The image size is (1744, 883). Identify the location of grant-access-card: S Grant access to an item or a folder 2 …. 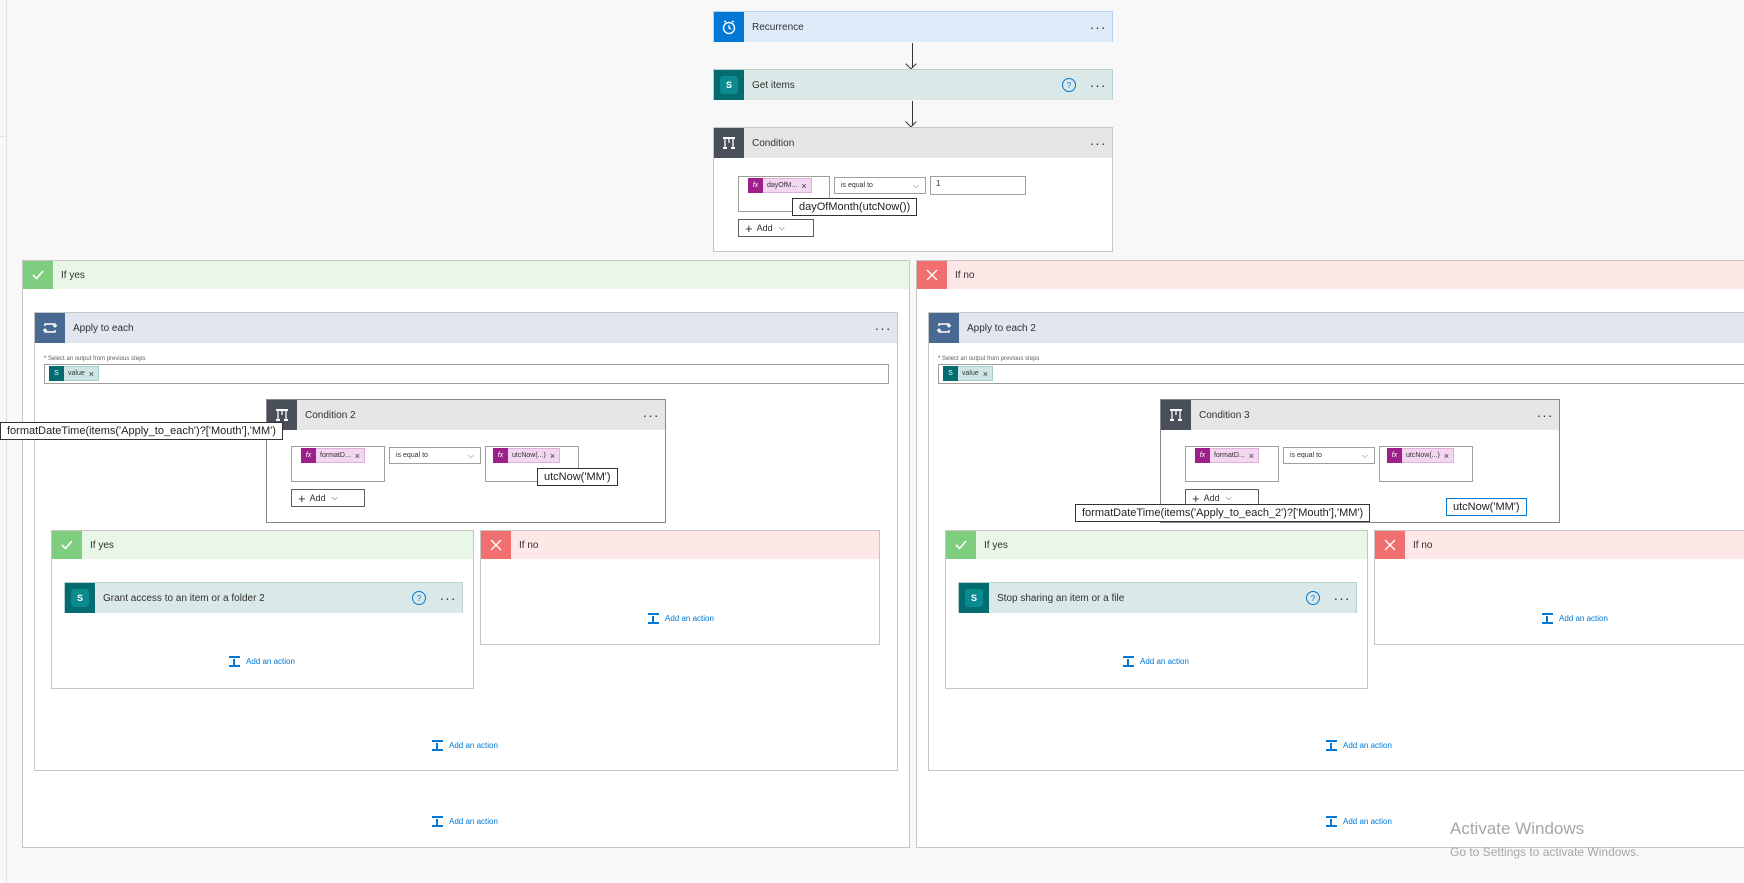
(263, 597).